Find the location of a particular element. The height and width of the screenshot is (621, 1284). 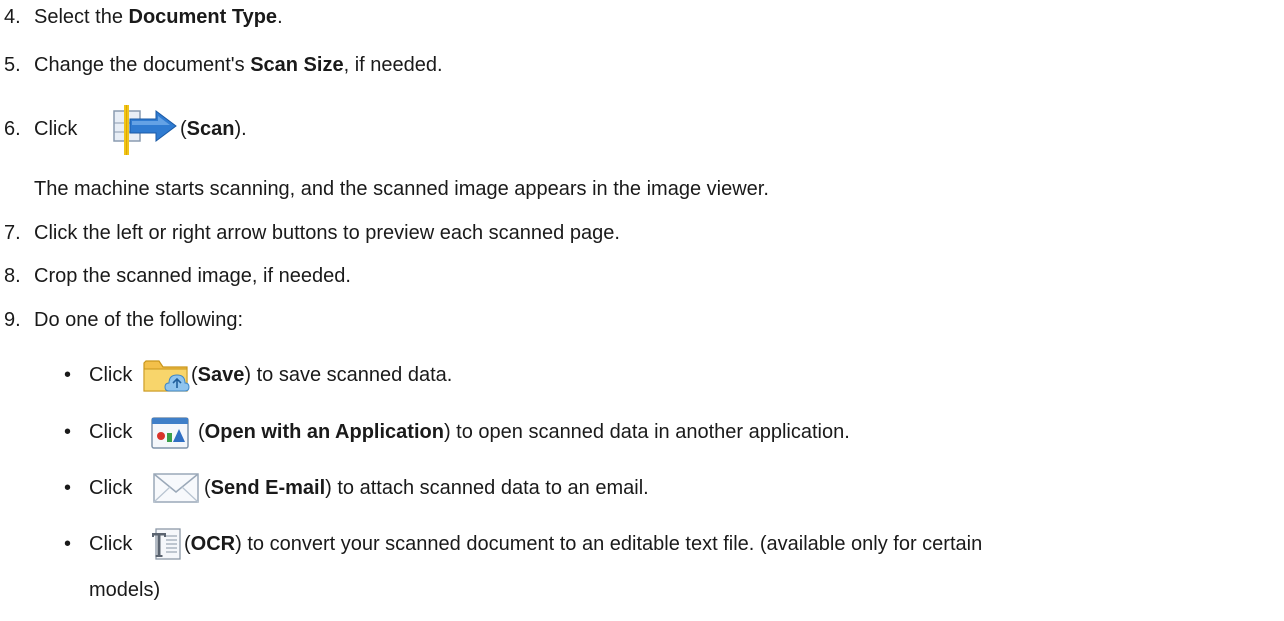

step-number: 8. is located at coordinates (12, 276).